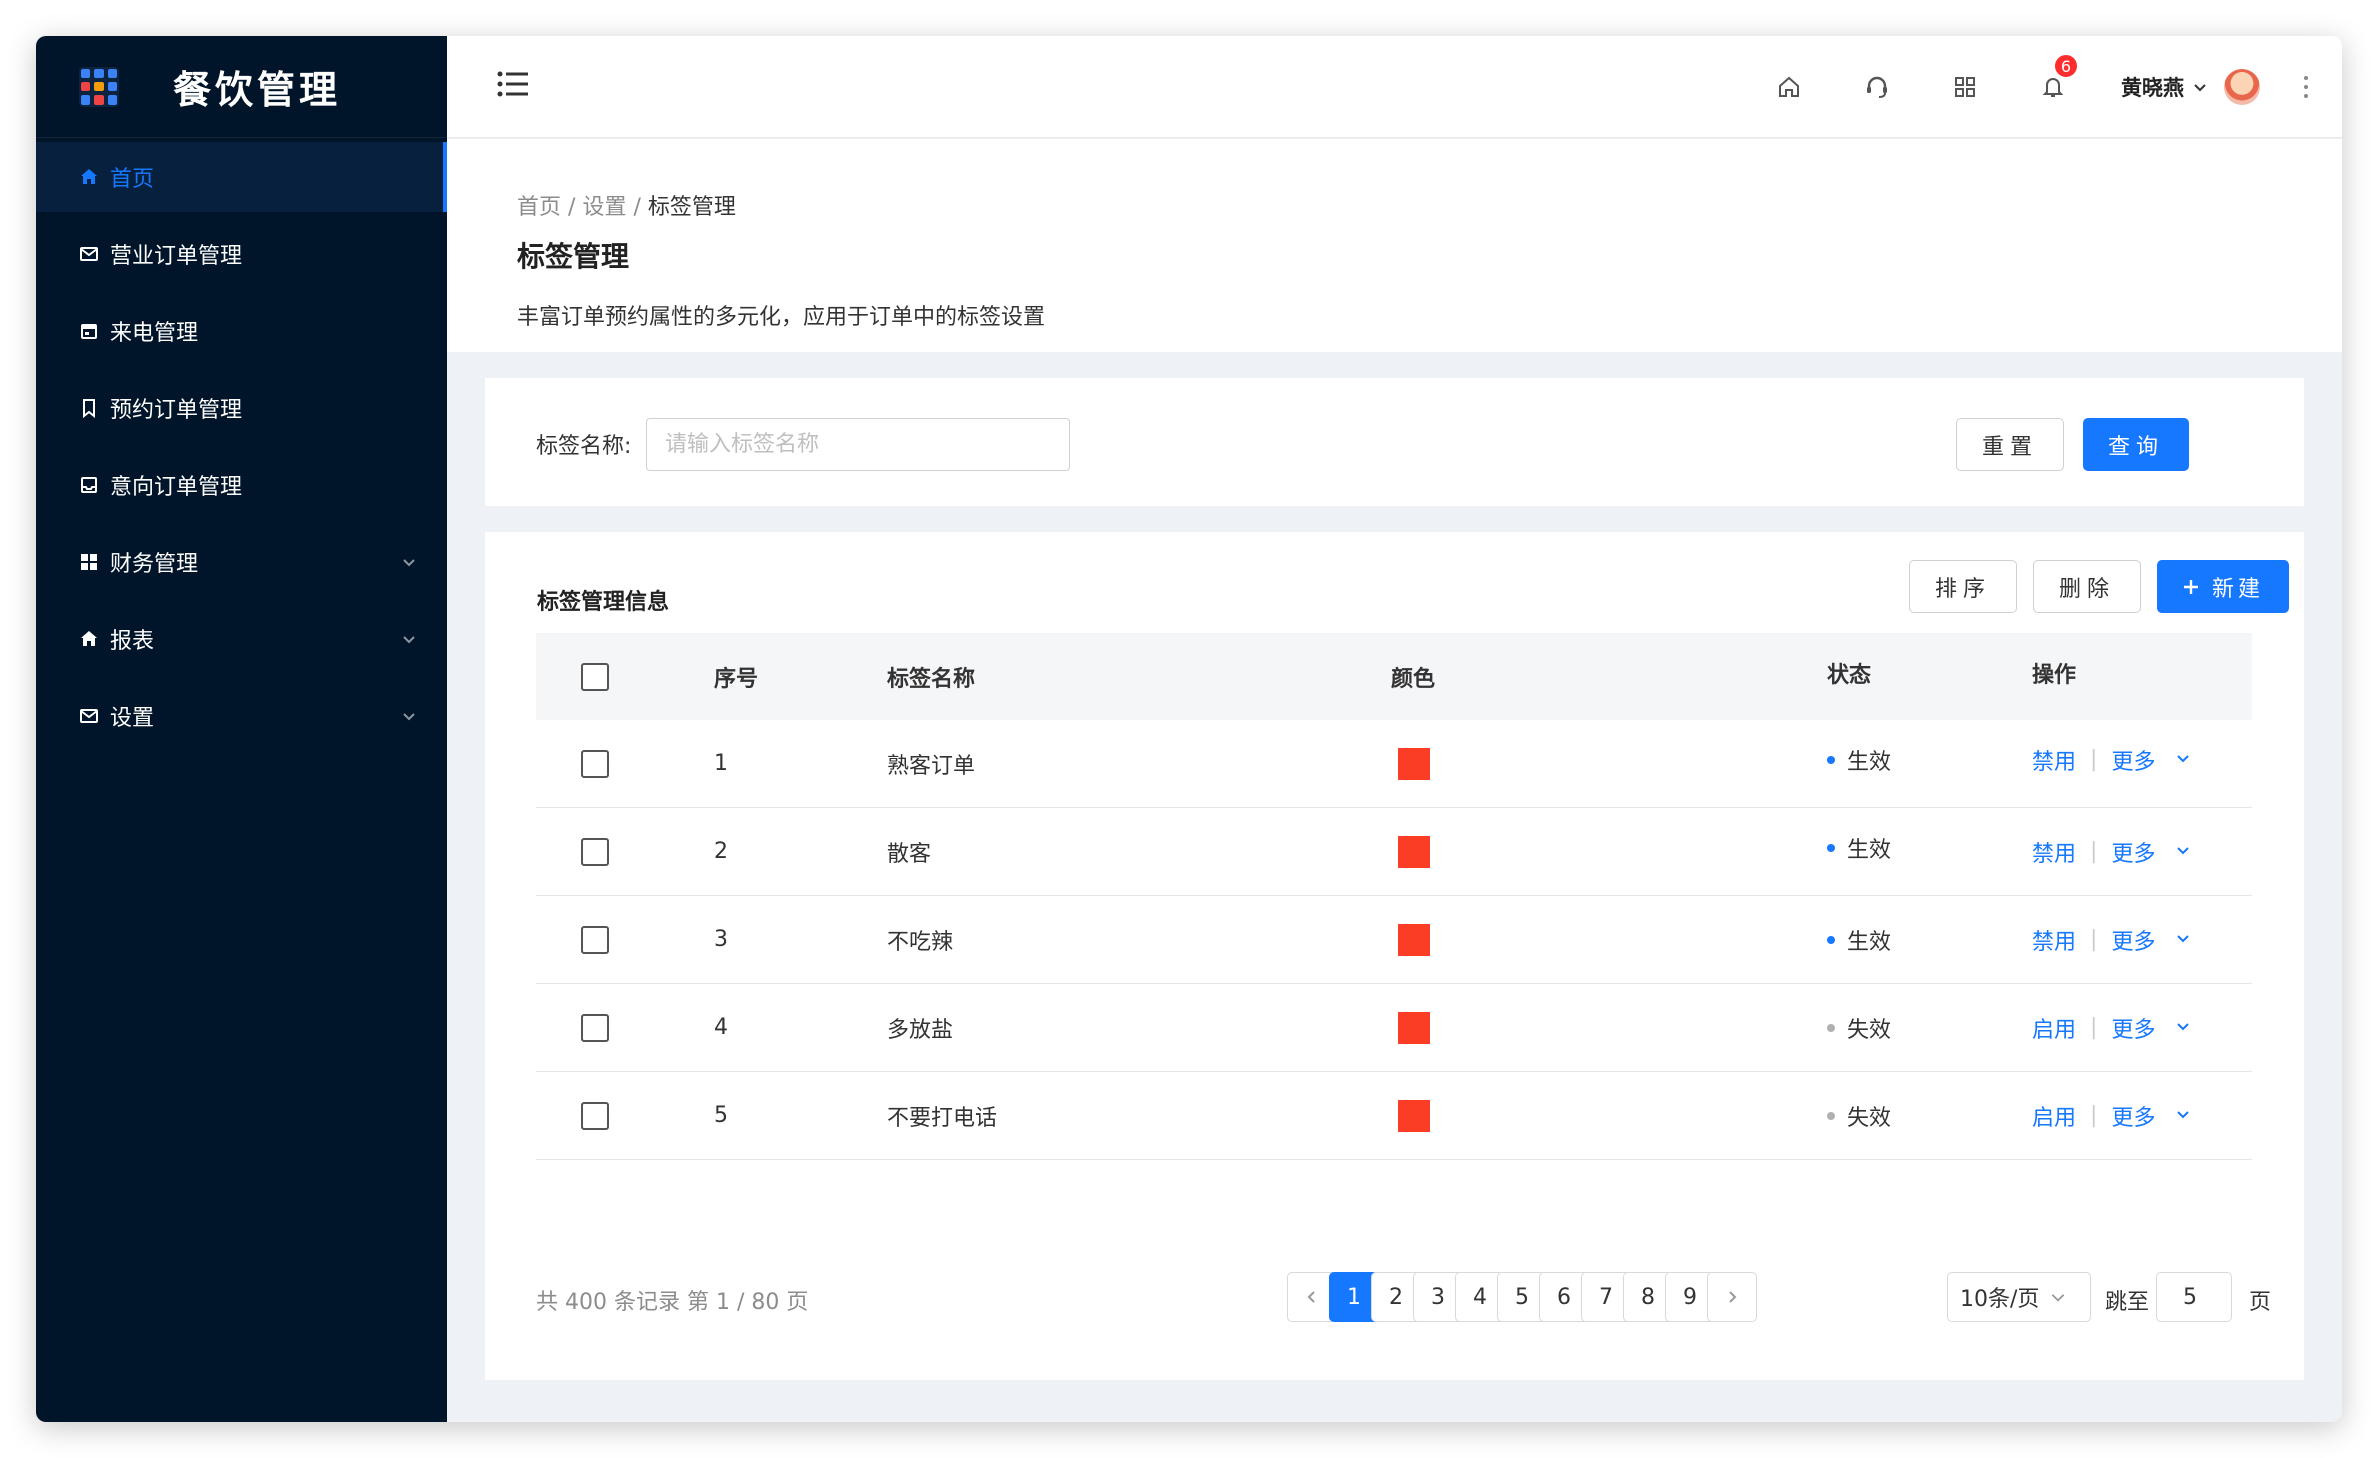 Image resolution: width=2378 pixels, height=1458 pixels. I want to click on table-header: 序号 标签名称 颜色 状态 操作, so click(1394, 676).